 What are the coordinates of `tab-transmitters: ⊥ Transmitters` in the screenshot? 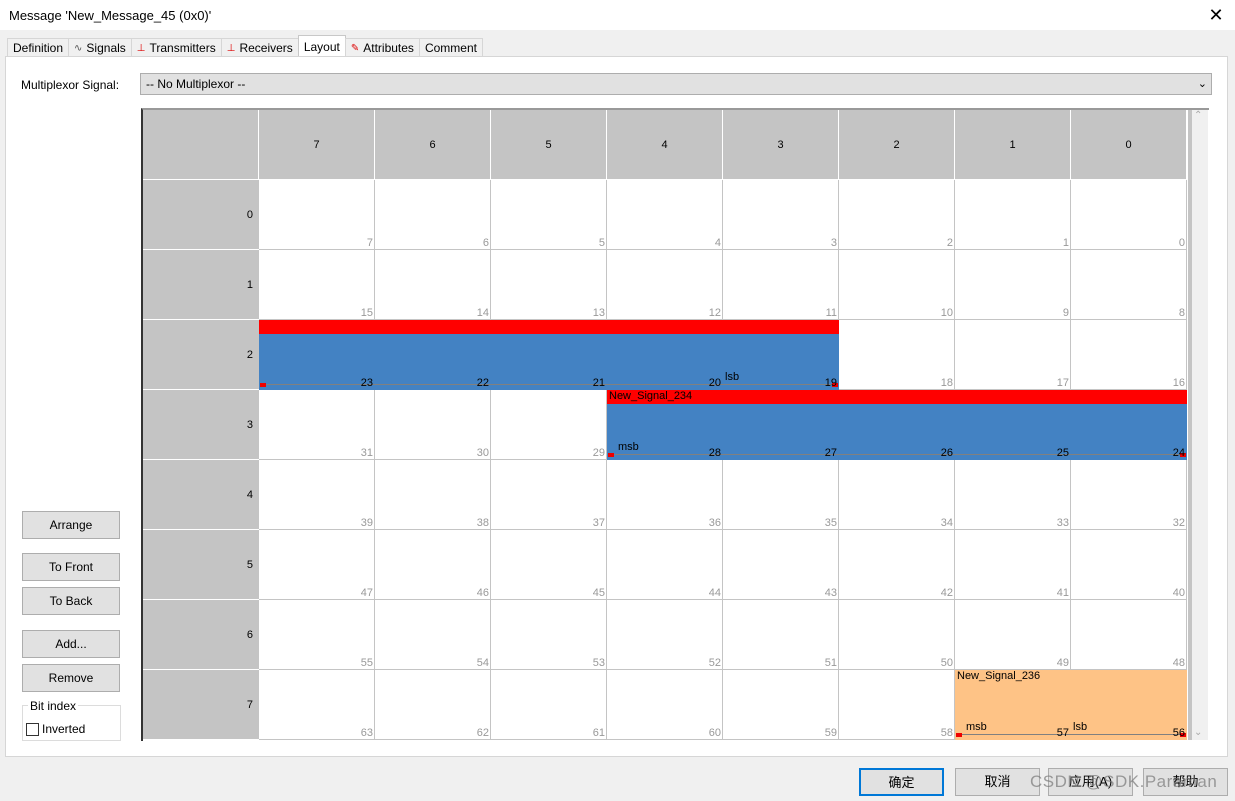 It's located at (176, 47).